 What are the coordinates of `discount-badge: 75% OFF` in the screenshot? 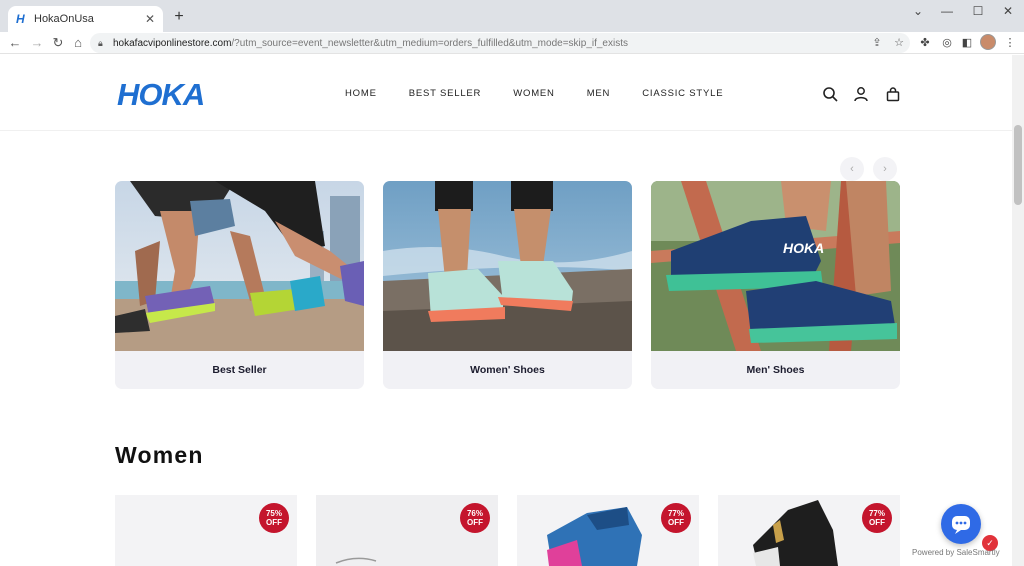 It's located at (274, 518).